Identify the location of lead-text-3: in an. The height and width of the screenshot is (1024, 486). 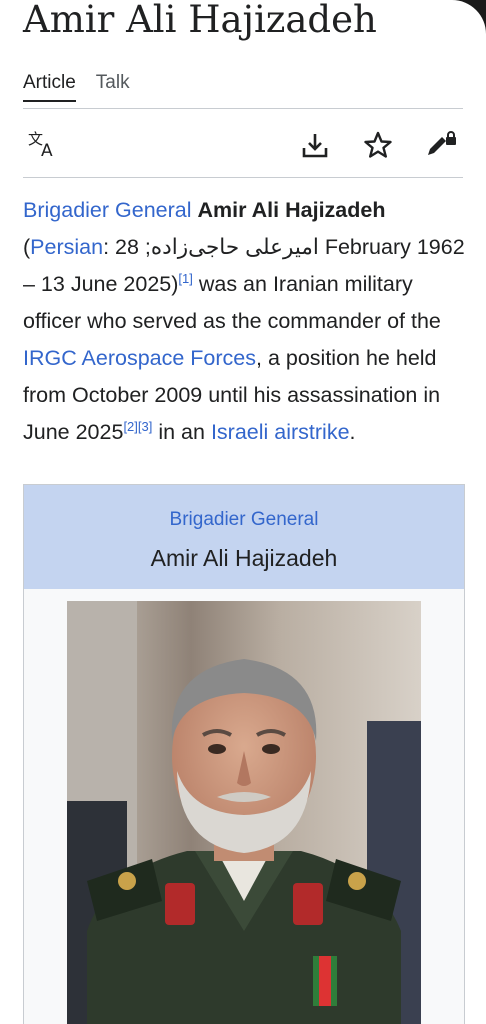
(181, 432).